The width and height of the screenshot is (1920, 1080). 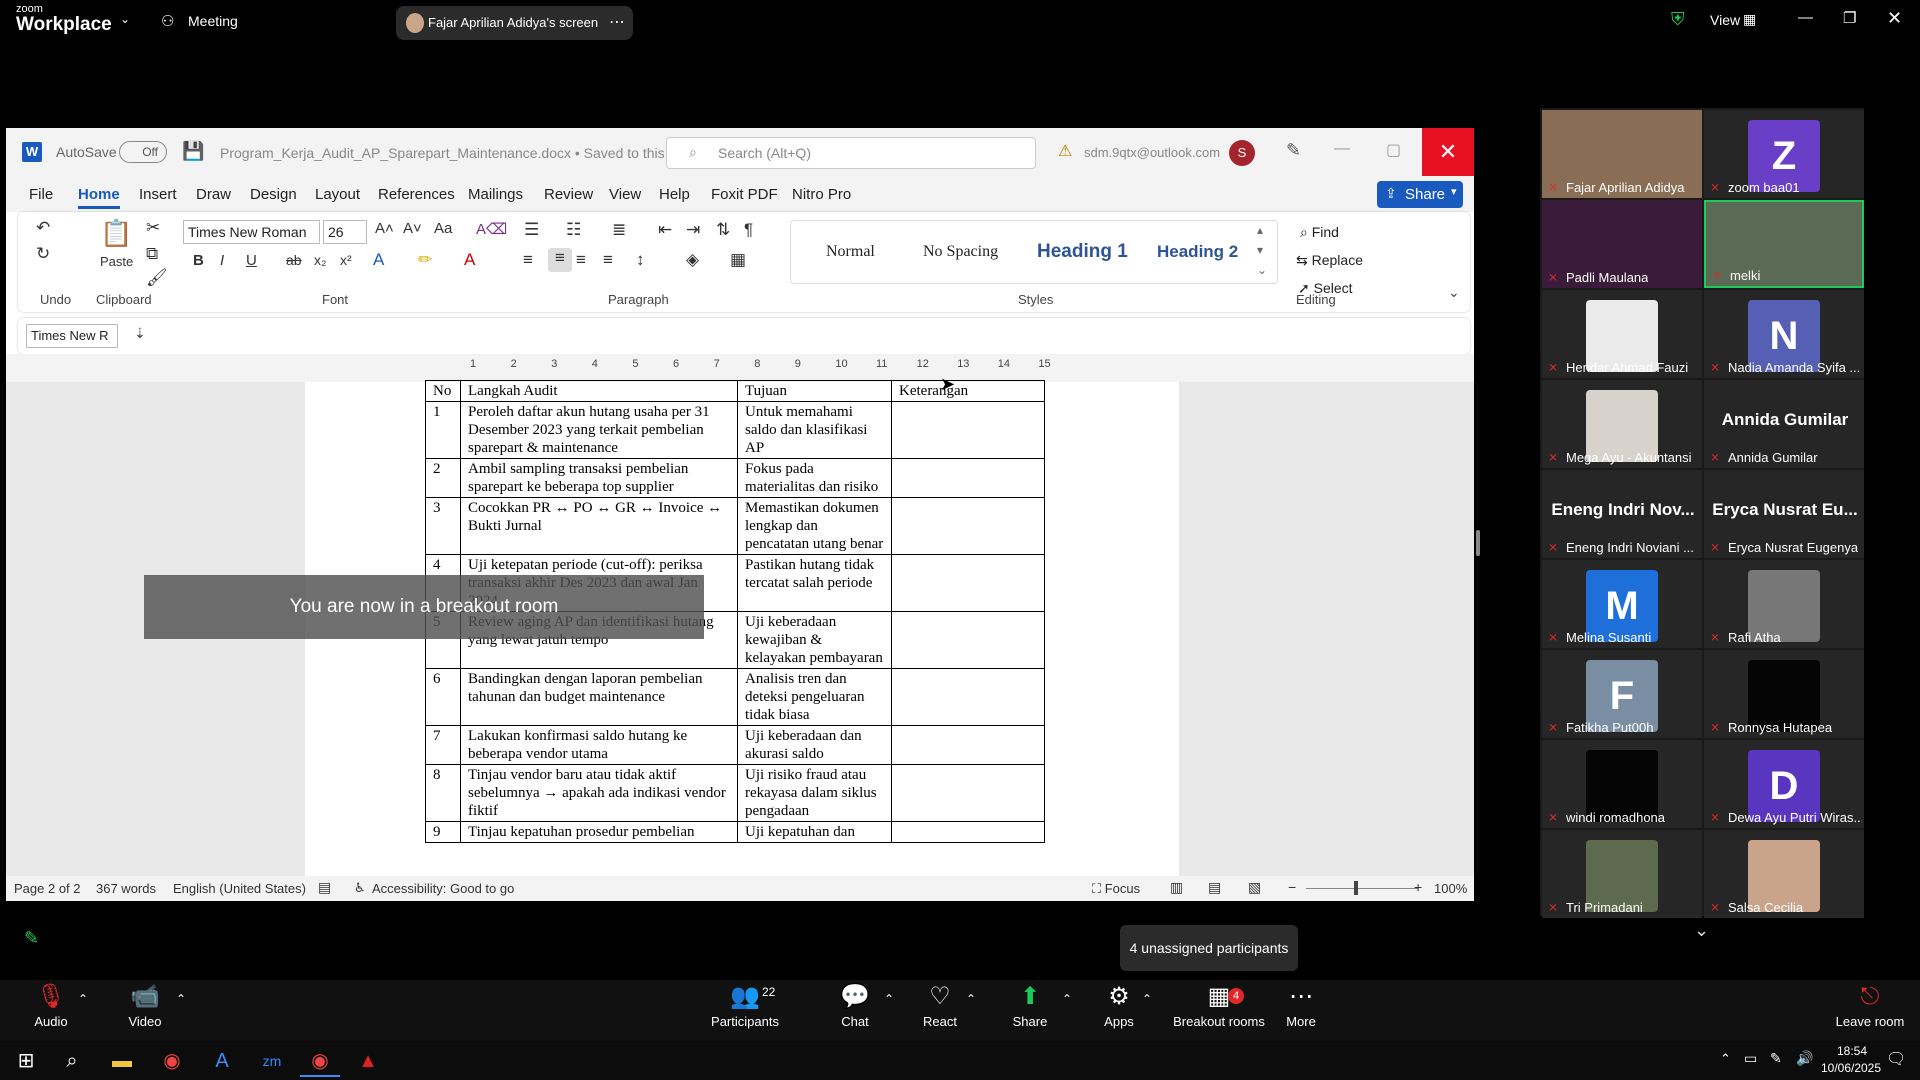 What do you see at coordinates (251, 260) in the screenshot?
I see `underline-icon: U` at bounding box center [251, 260].